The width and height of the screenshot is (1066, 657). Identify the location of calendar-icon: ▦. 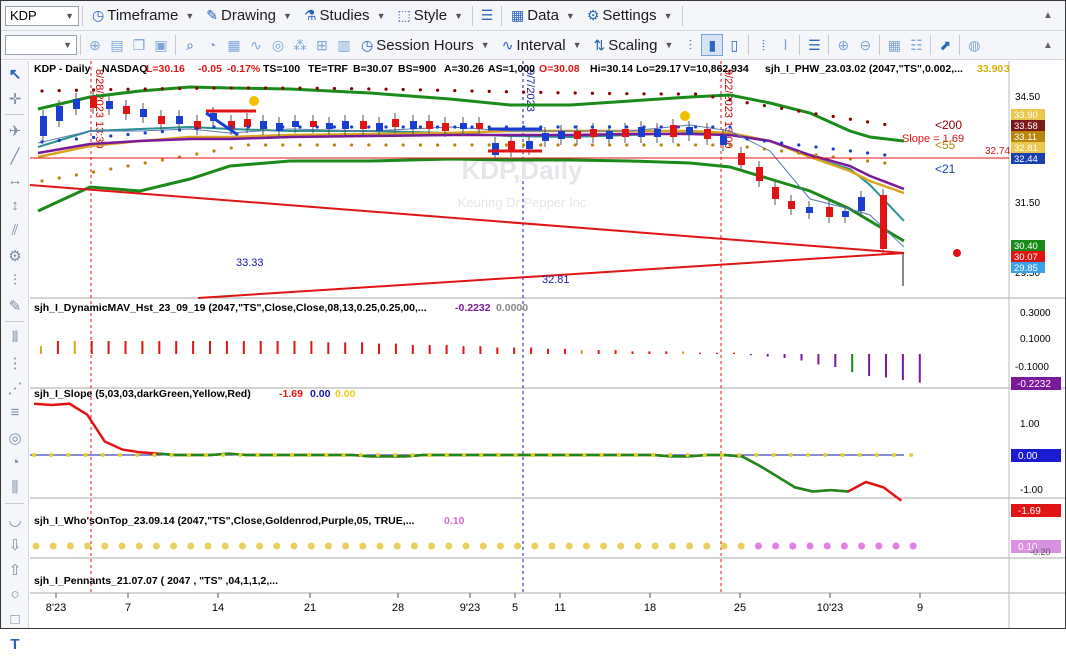
(234, 45).